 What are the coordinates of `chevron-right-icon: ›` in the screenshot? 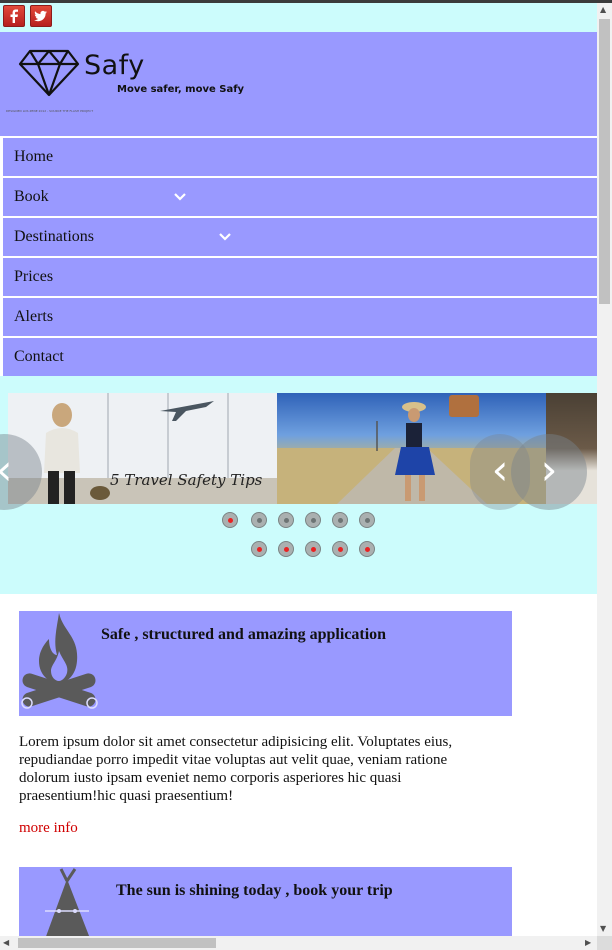 It's located at (549, 469).